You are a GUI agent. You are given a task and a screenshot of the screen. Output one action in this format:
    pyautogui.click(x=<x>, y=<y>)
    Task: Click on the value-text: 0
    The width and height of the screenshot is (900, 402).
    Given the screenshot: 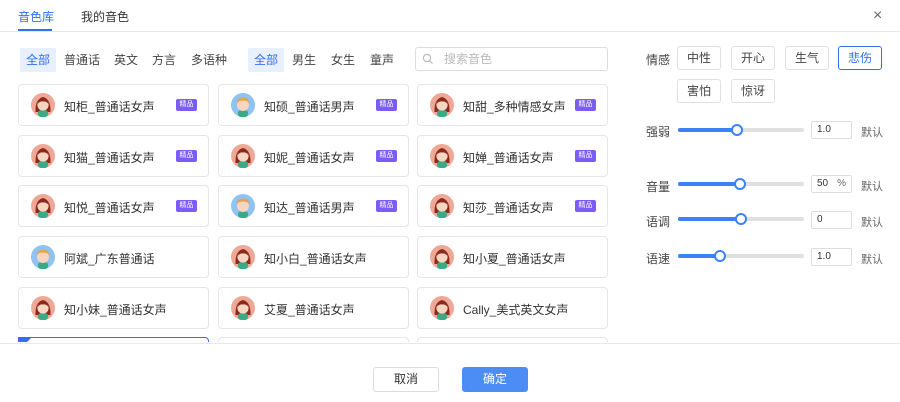 What is the action you would take?
    pyautogui.click(x=820, y=219)
    